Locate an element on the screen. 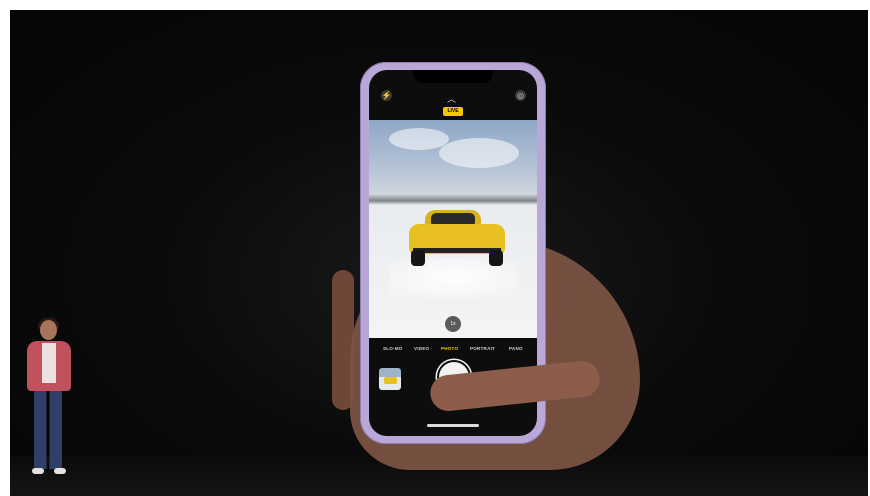 The height and width of the screenshot is (496, 870). home-indicator is located at coordinates (453, 425).